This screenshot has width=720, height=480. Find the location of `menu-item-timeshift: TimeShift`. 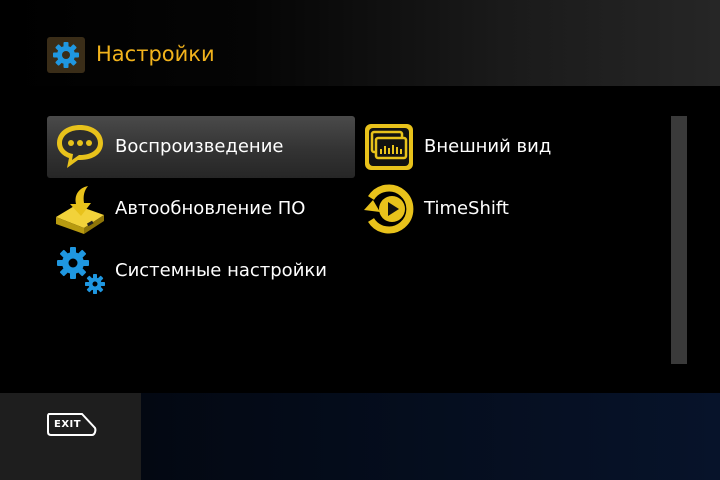

menu-item-timeshift: TimeShift is located at coordinates (506, 209).